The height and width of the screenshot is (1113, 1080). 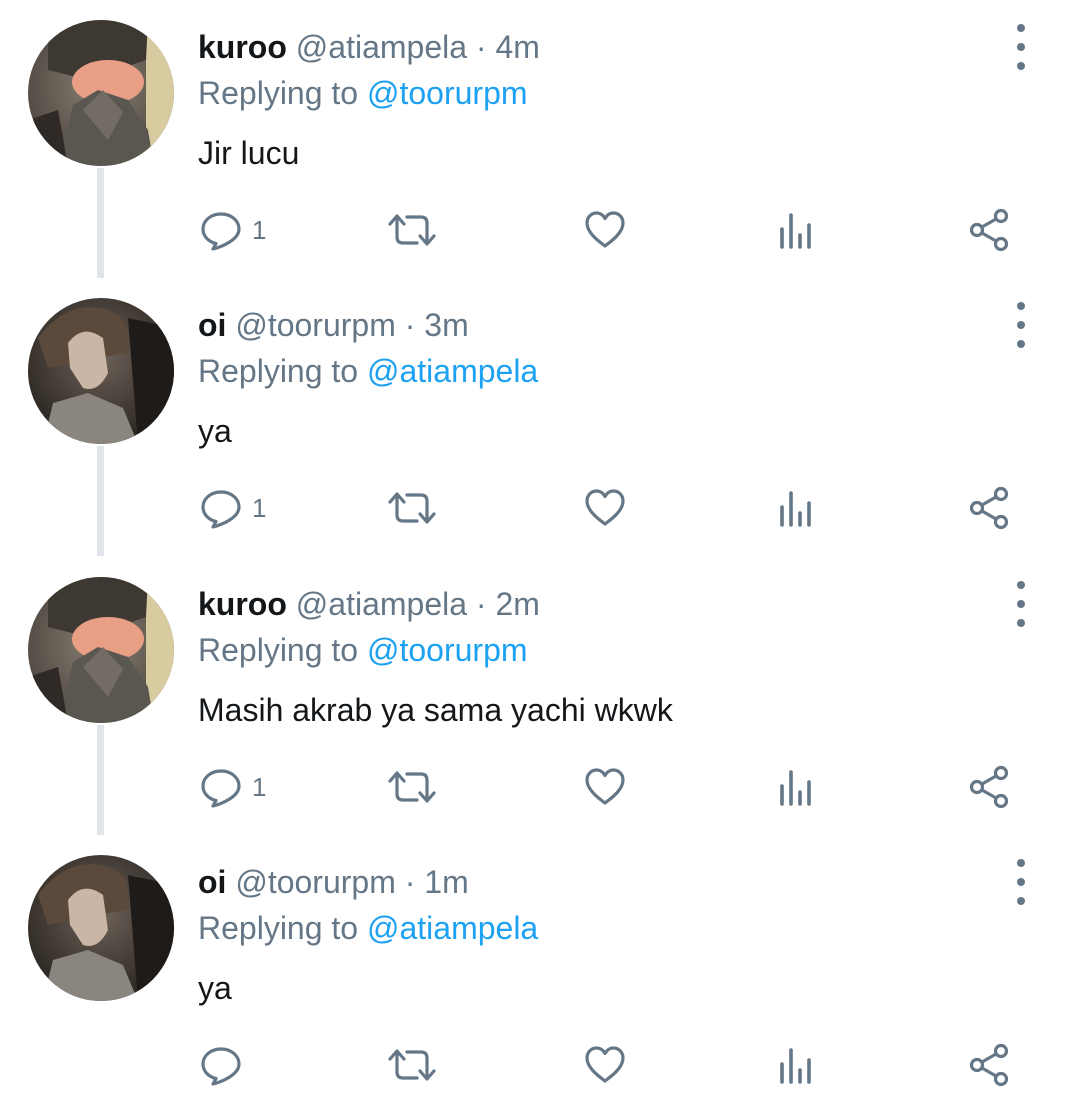 What do you see at coordinates (446, 882) in the screenshot?
I see `timestamp: 1m` at bounding box center [446, 882].